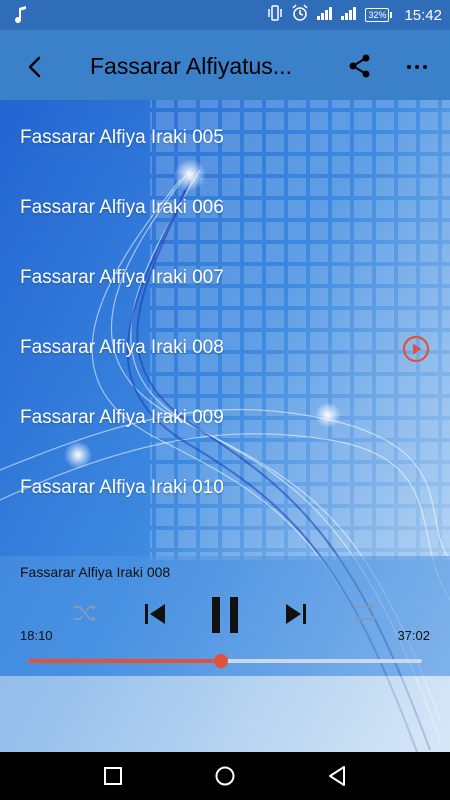  Describe the element at coordinates (296, 616) in the screenshot. I see `next-icon` at that location.